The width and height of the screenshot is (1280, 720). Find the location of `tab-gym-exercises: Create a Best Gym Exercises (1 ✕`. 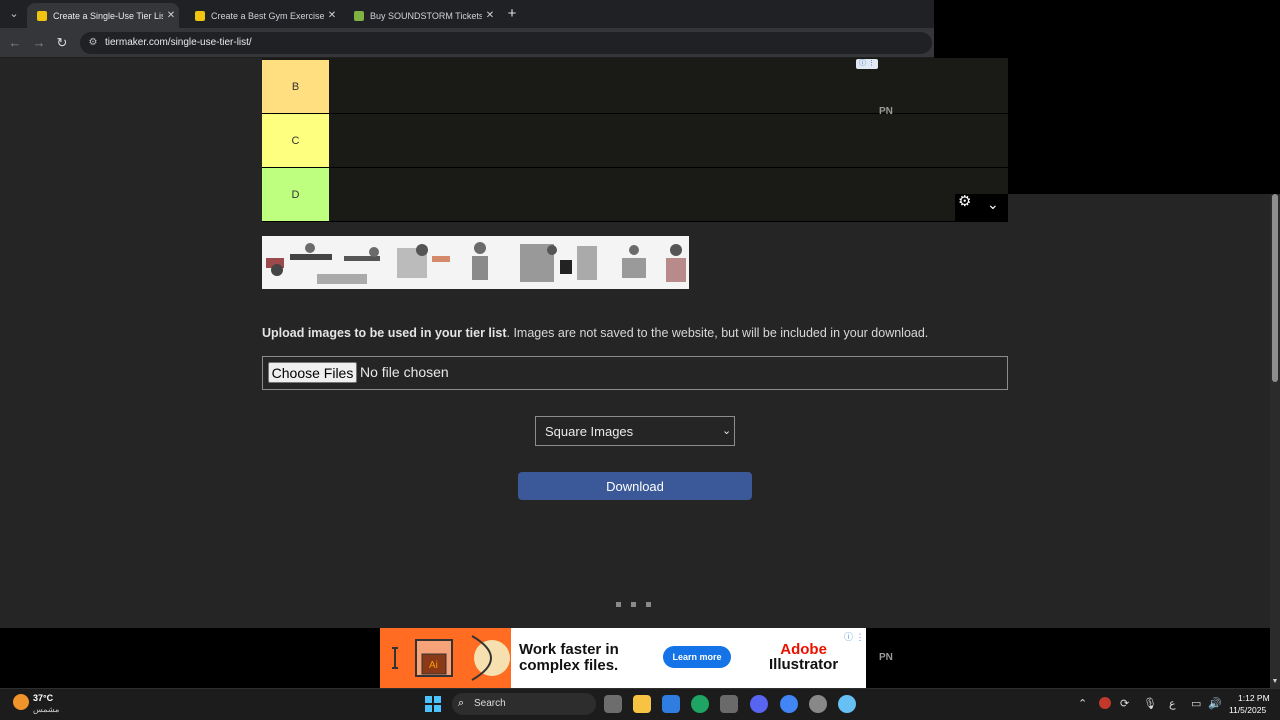

tab-gym-exercises: Create a Best Gym Exercises (1 ✕ is located at coordinates (262, 15).